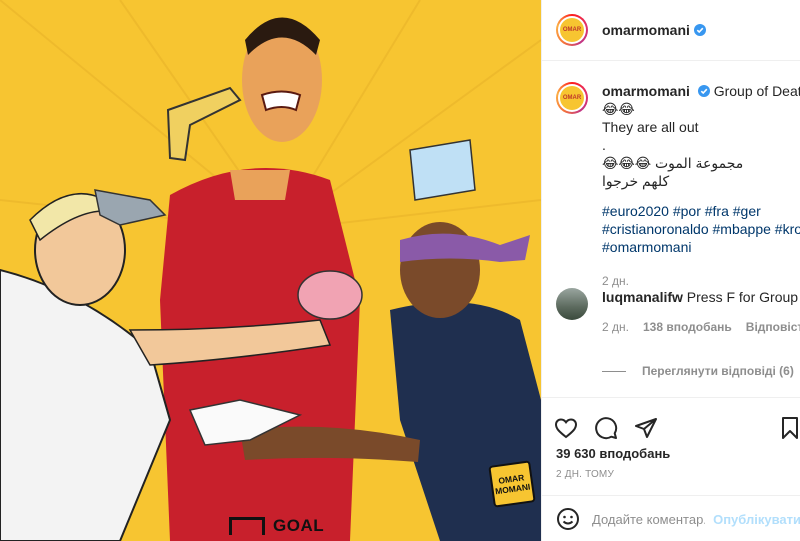 The image size is (800, 541). I want to click on goal-brand-text: GOAL, so click(299, 525).